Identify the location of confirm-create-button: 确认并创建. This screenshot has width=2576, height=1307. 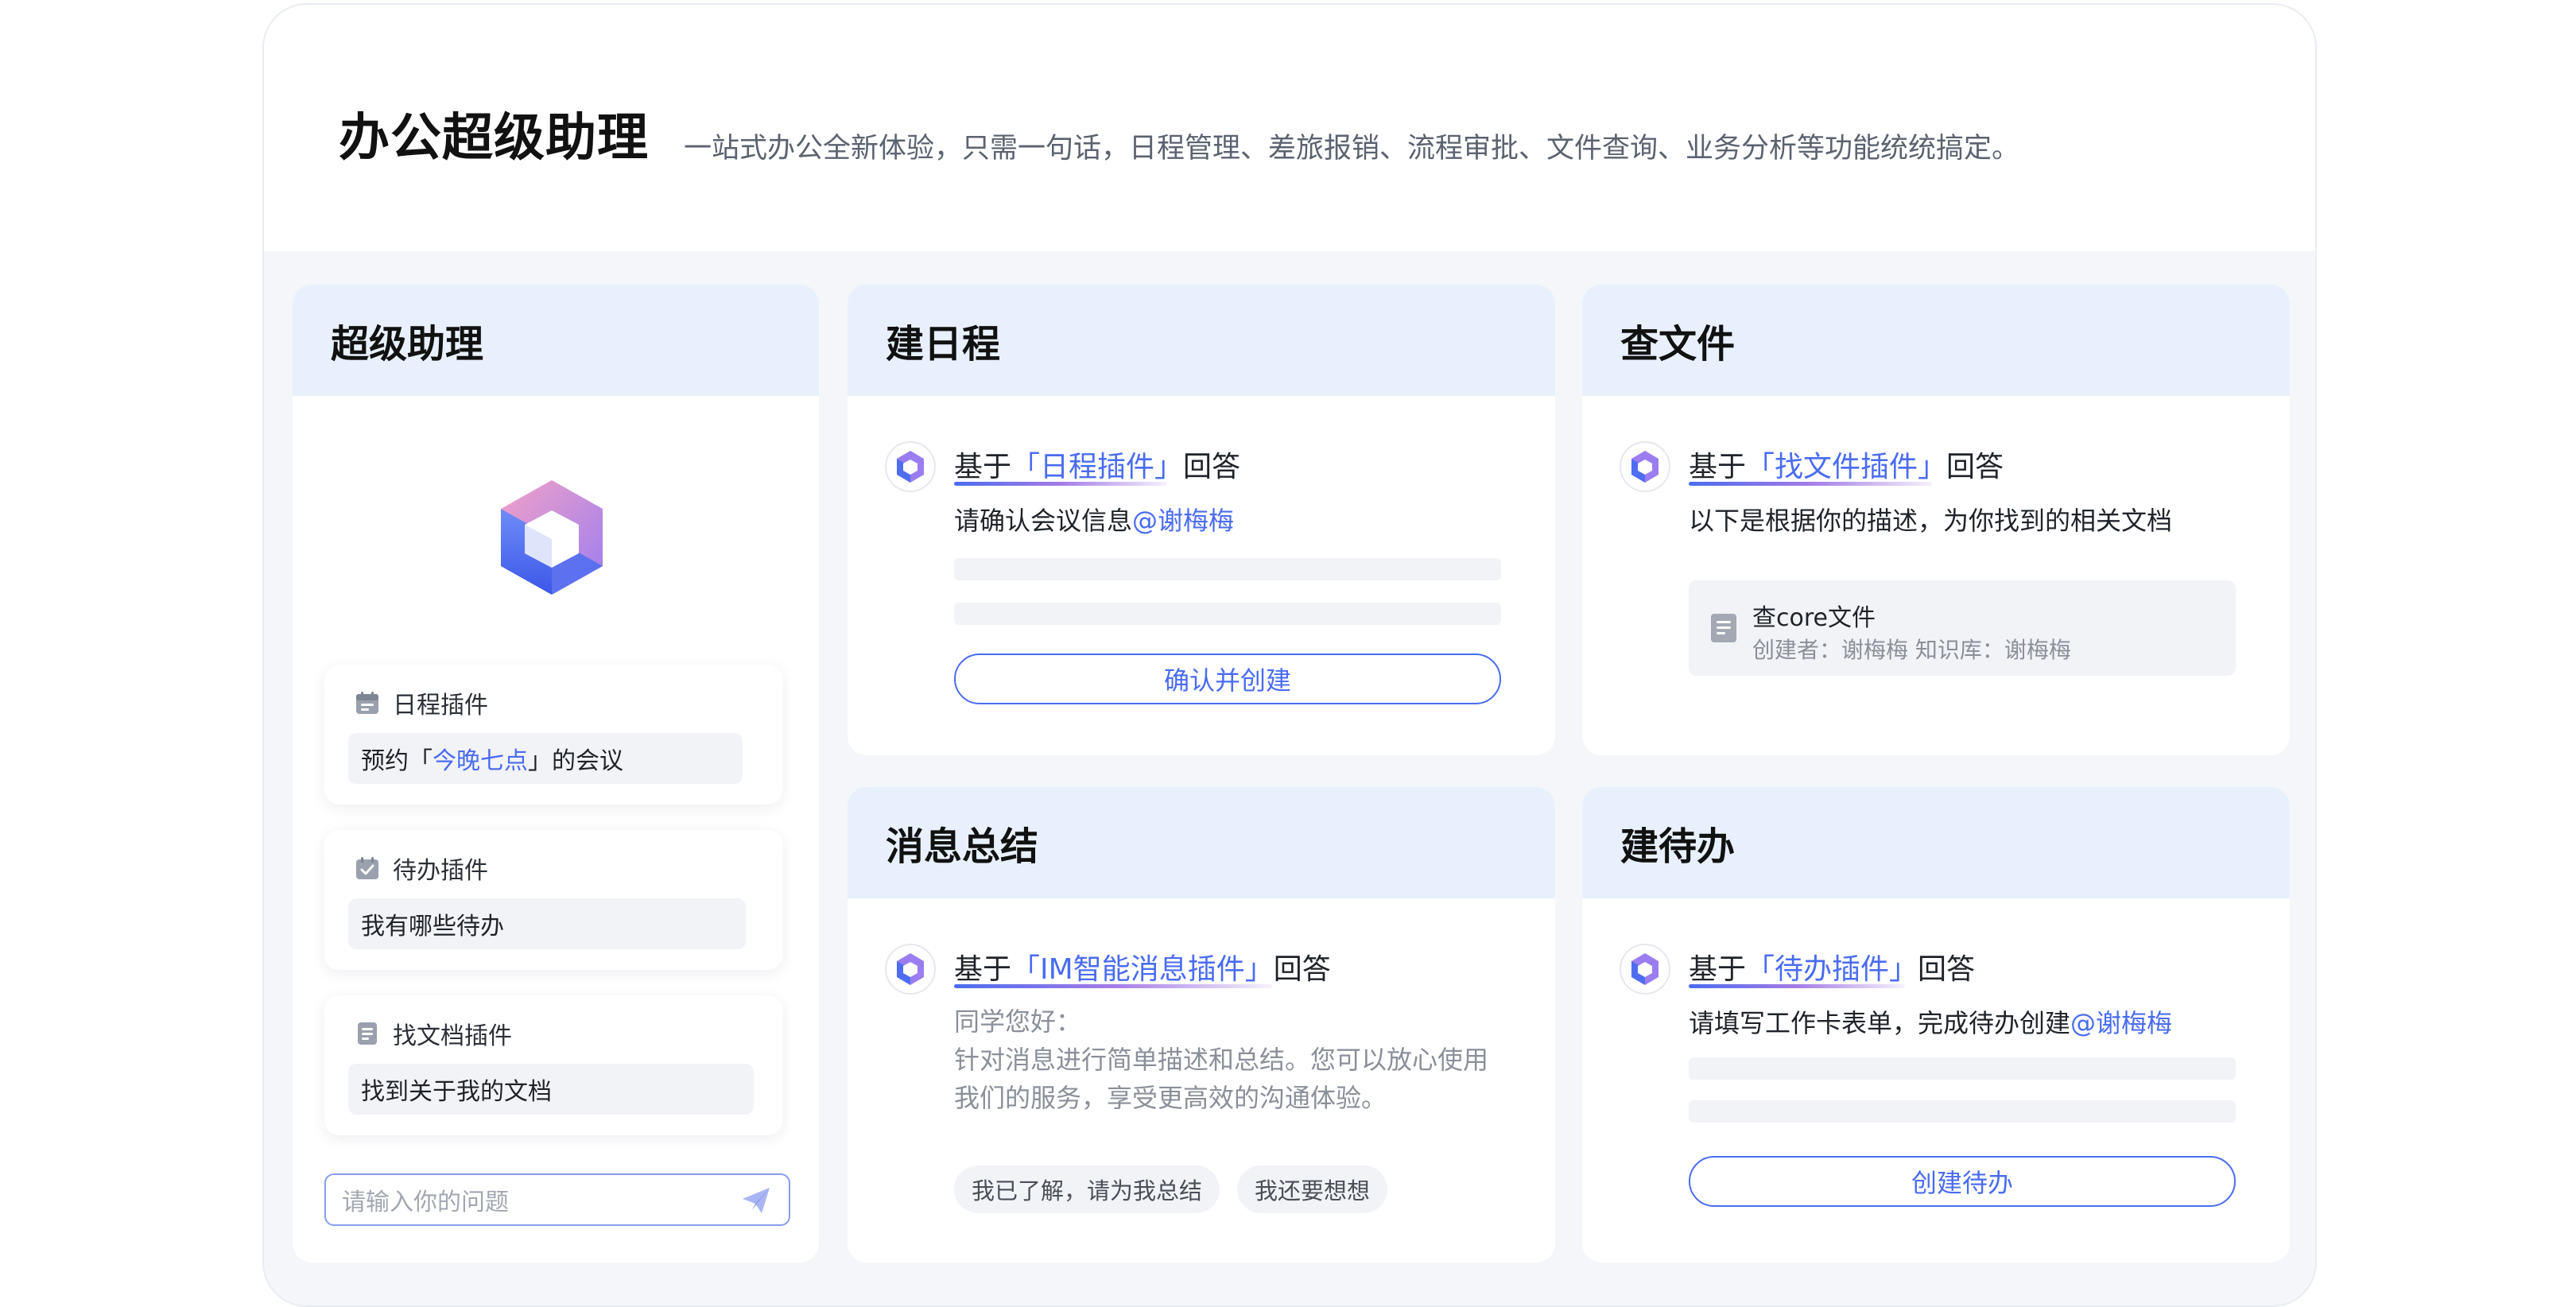
(1227, 679).